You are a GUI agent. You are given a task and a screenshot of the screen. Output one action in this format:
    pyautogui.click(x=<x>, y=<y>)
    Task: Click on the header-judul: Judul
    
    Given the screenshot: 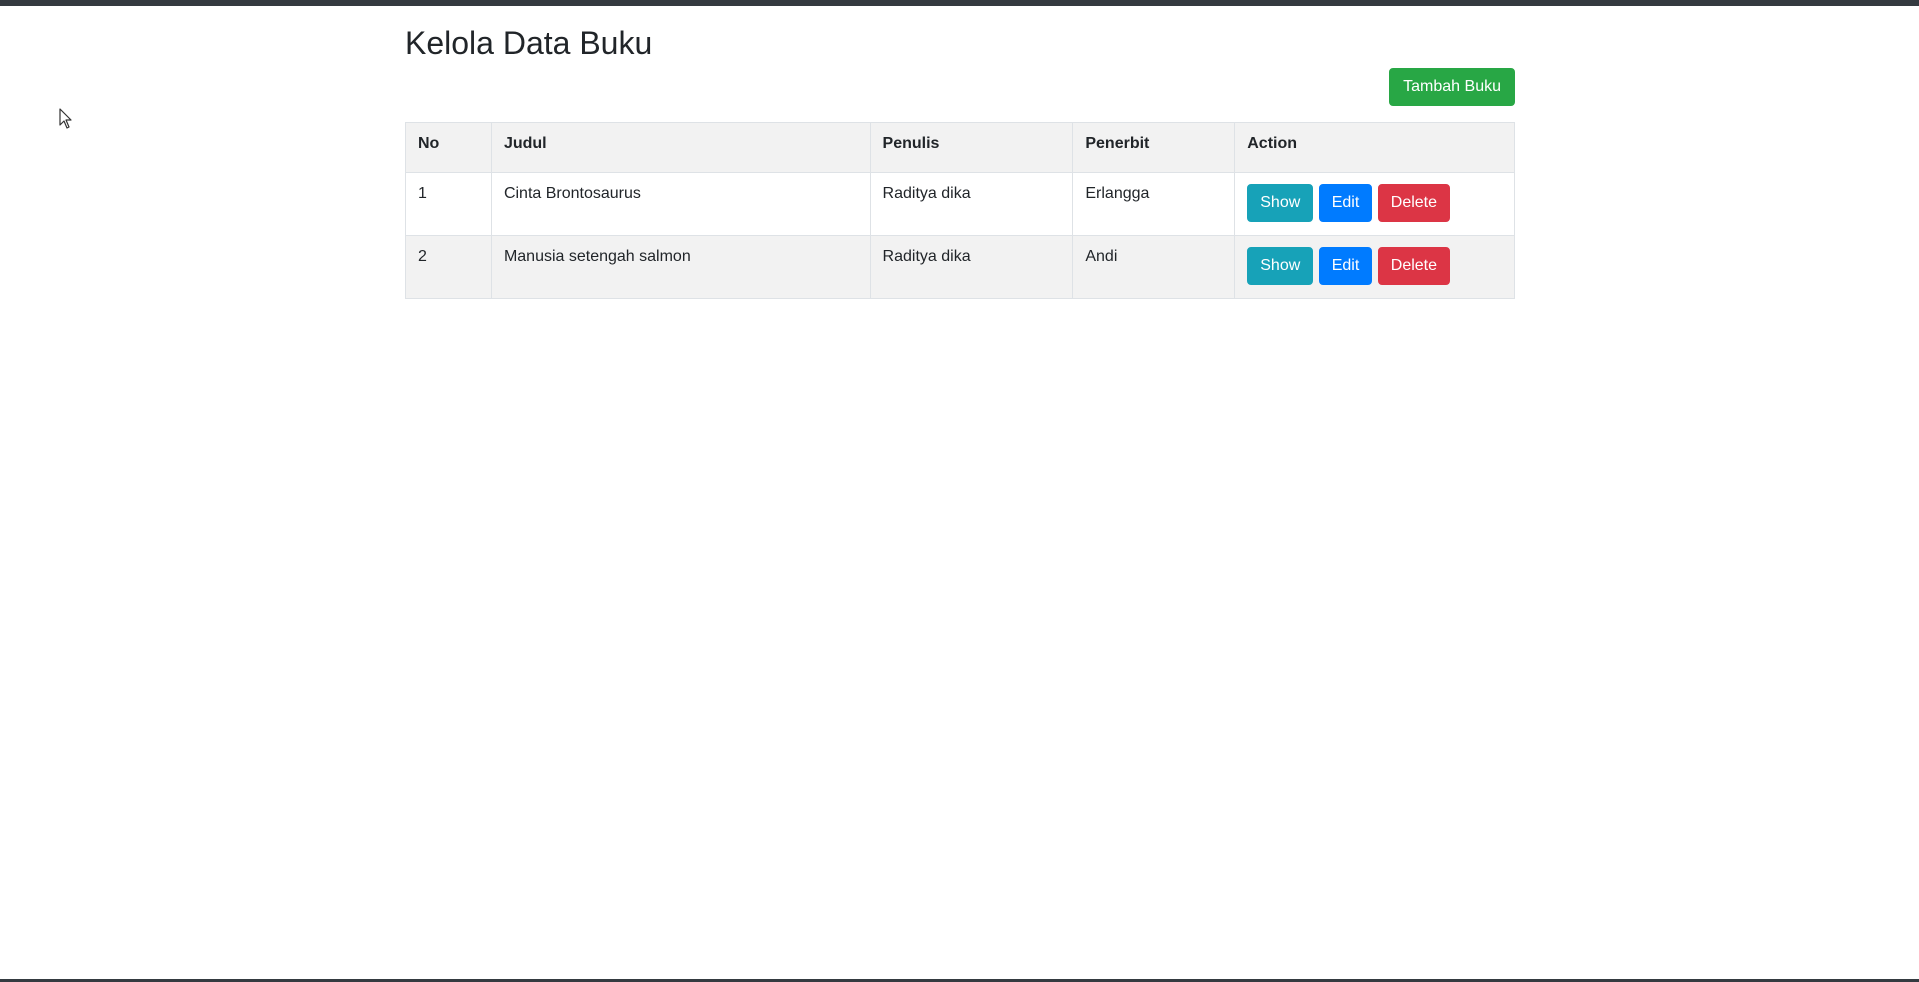 What is the action you would take?
    pyautogui.click(x=680, y=147)
    